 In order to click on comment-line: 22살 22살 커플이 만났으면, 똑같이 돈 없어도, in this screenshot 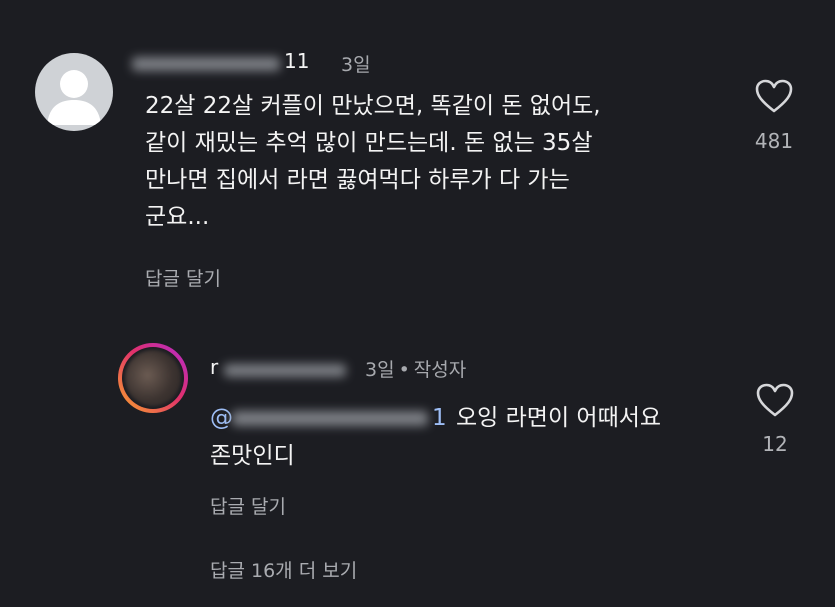, I will do `click(373, 106)`.